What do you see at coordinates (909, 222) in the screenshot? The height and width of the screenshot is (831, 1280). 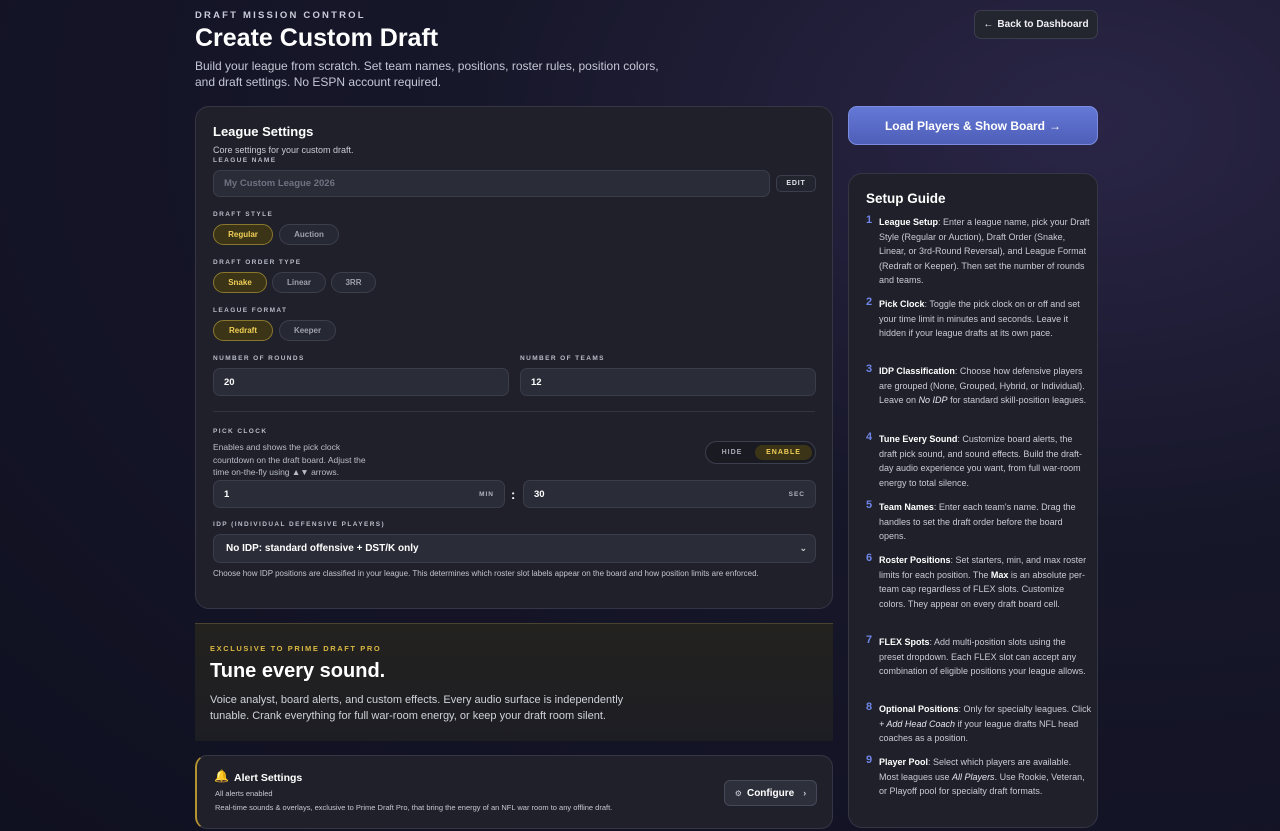 I see `step-title: League Setup` at bounding box center [909, 222].